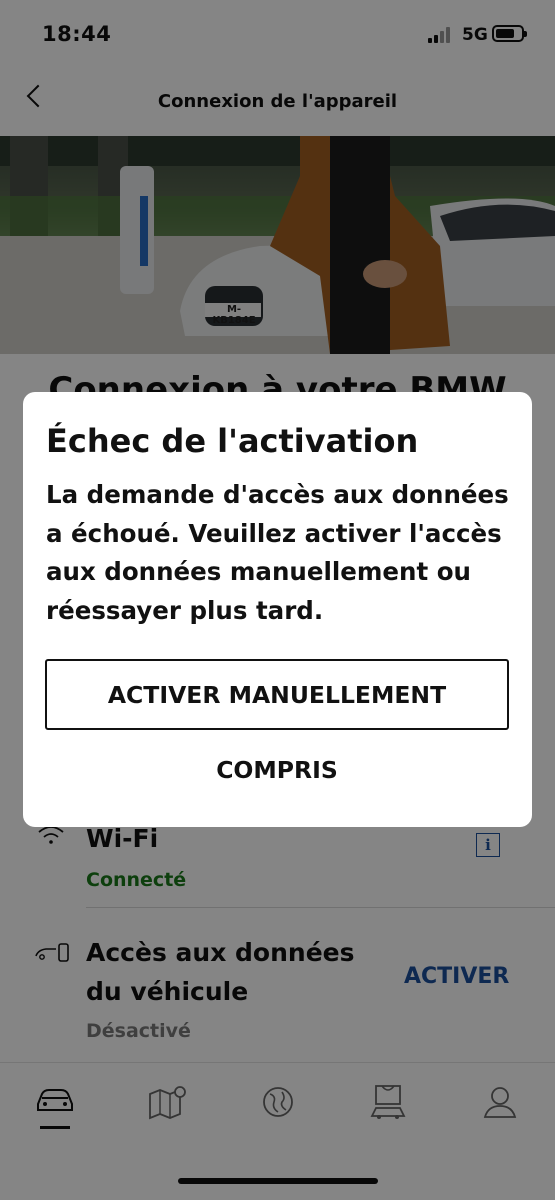  Describe the element at coordinates (232, 441) in the screenshot. I see `dialog-title: Échec de l'activation` at that location.